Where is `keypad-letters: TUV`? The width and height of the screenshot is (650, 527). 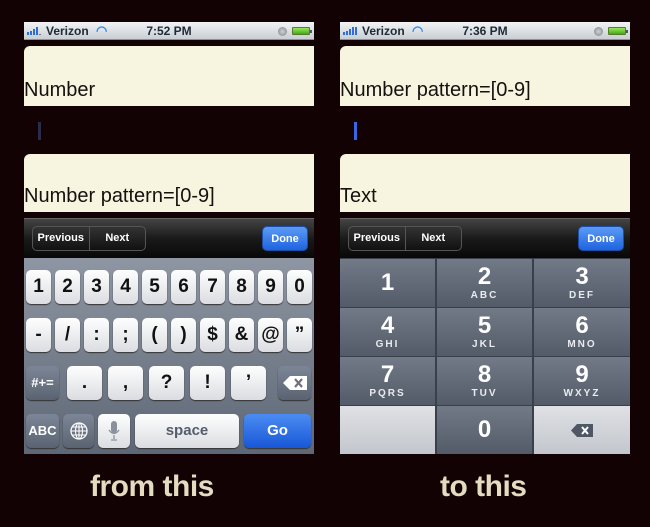
keypad-letters: TUV is located at coordinates (484, 393).